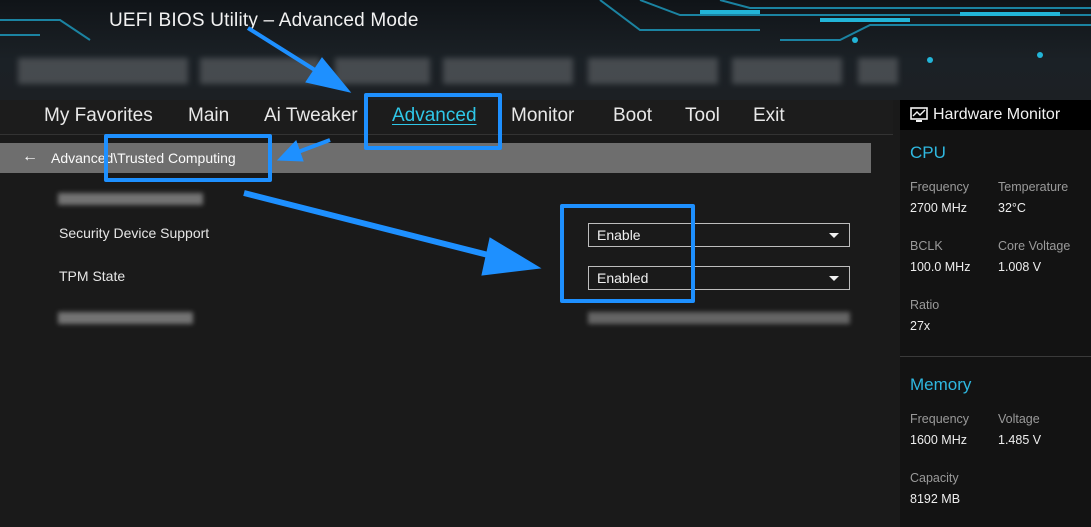 This screenshot has width=1091, height=527. Describe the element at coordinates (1020, 440) in the screenshot. I see `memory-voltage-value: 1.485 V` at that location.